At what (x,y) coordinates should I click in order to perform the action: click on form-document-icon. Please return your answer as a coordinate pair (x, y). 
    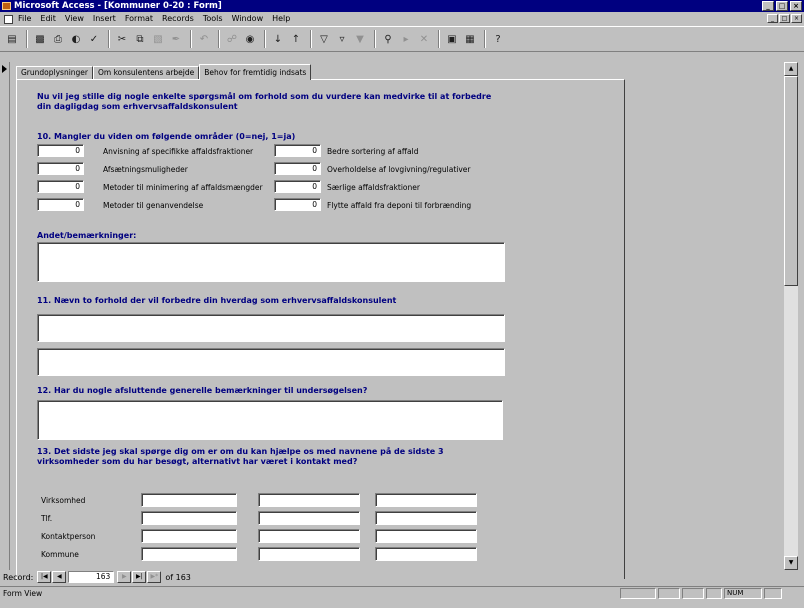
    Looking at the image, I should click on (8, 19).